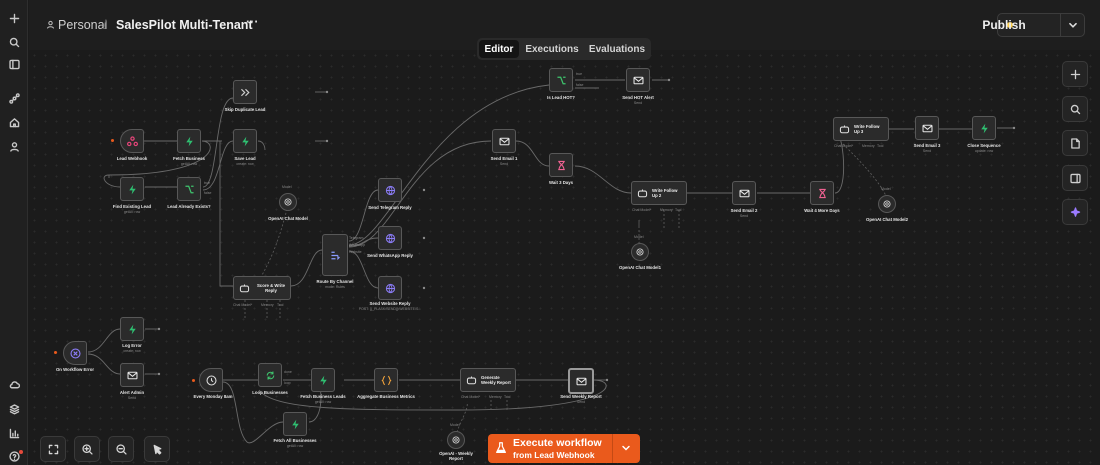 This screenshot has width=1100, height=465. Describe the element at coordinates (14, 409) in the screenshot. I see `templates-icon` at that location.